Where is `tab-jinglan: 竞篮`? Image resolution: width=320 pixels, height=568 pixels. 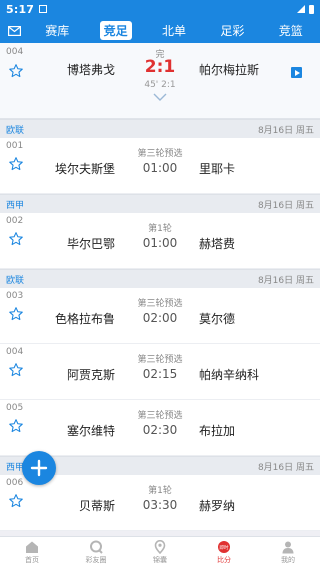 tab-jinglan: 竞篮 is located at coordinates (291, 30).